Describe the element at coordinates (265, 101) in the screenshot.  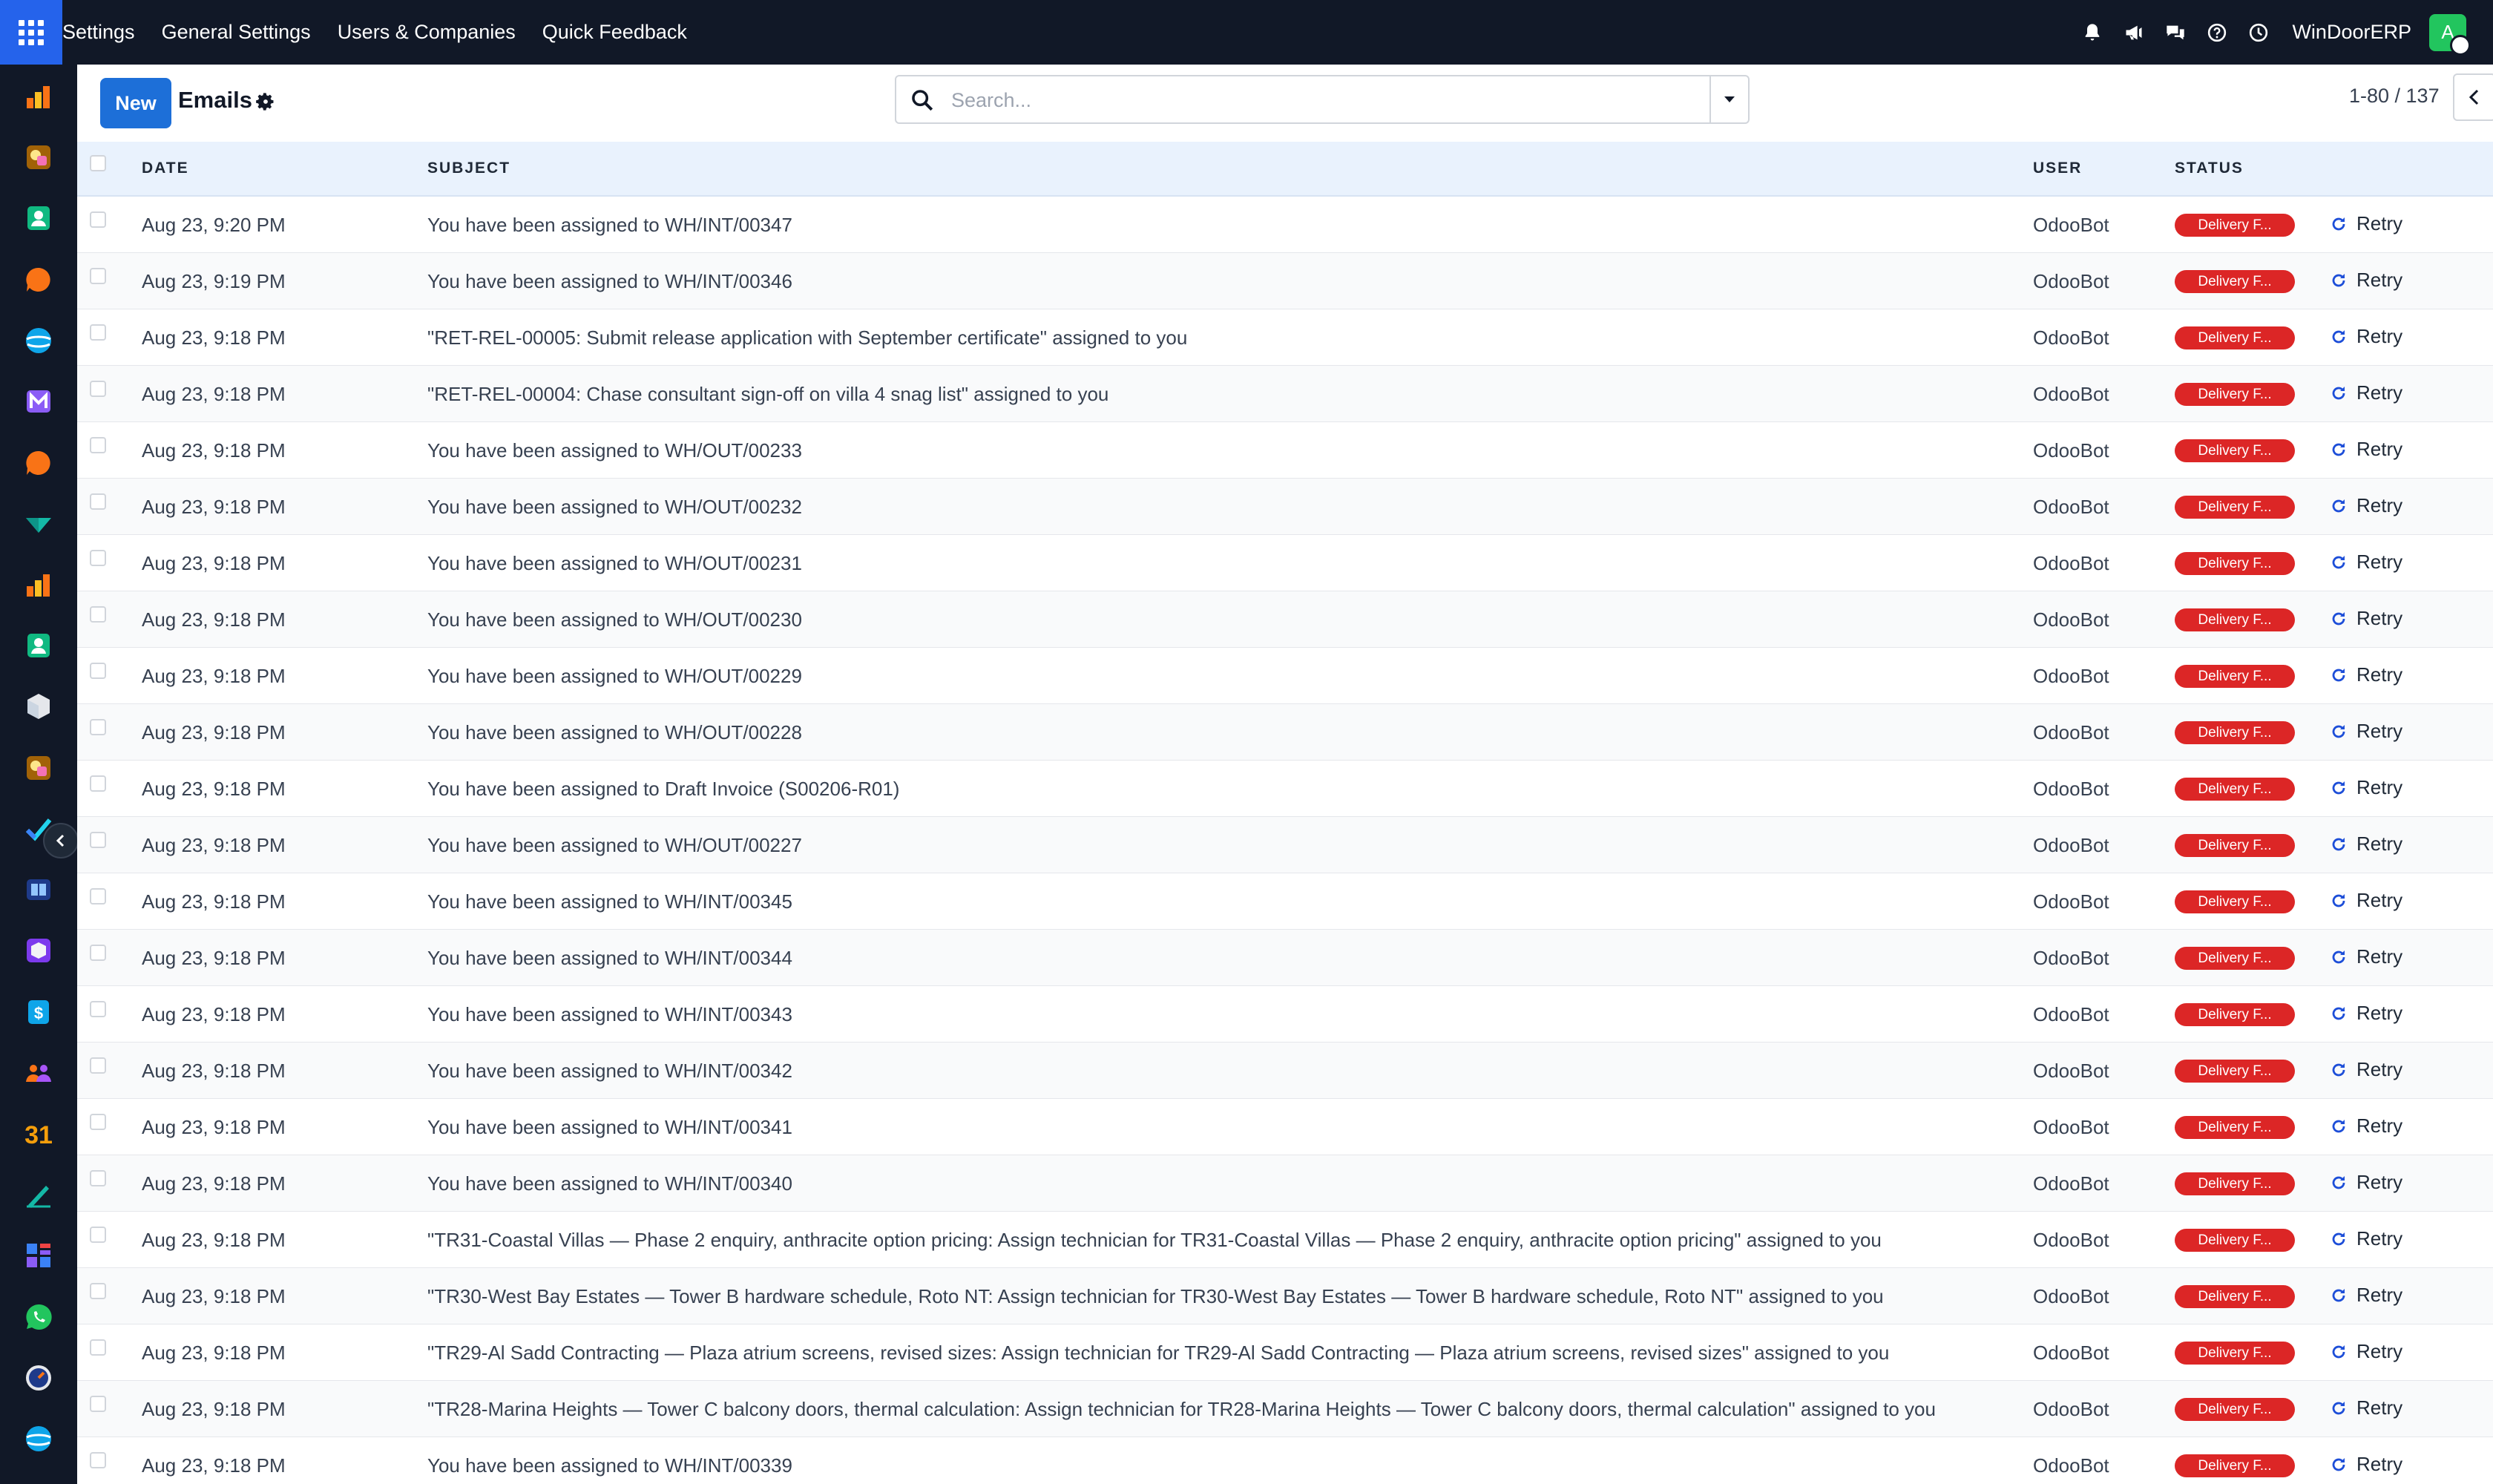
I see `gear-icon` at that location.